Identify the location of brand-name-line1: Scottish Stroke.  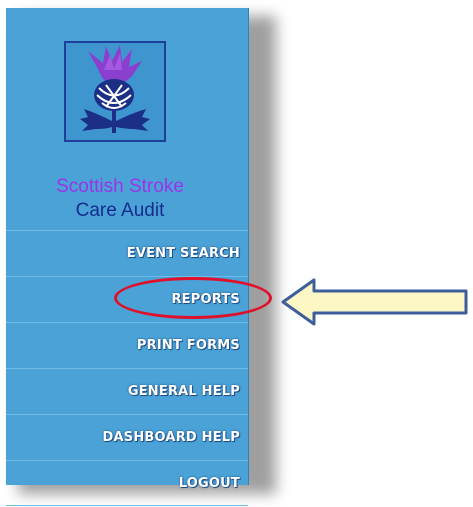
(120, 186).